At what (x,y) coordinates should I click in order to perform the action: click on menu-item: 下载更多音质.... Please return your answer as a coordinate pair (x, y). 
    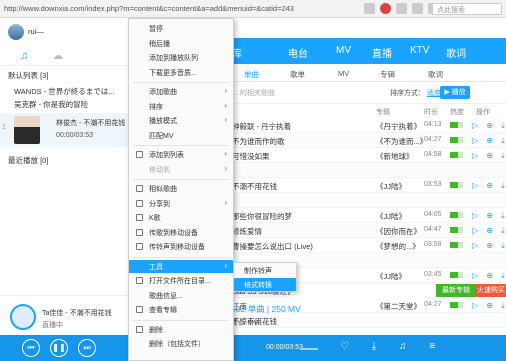
    Looking at the image, I should click on (181, 72).